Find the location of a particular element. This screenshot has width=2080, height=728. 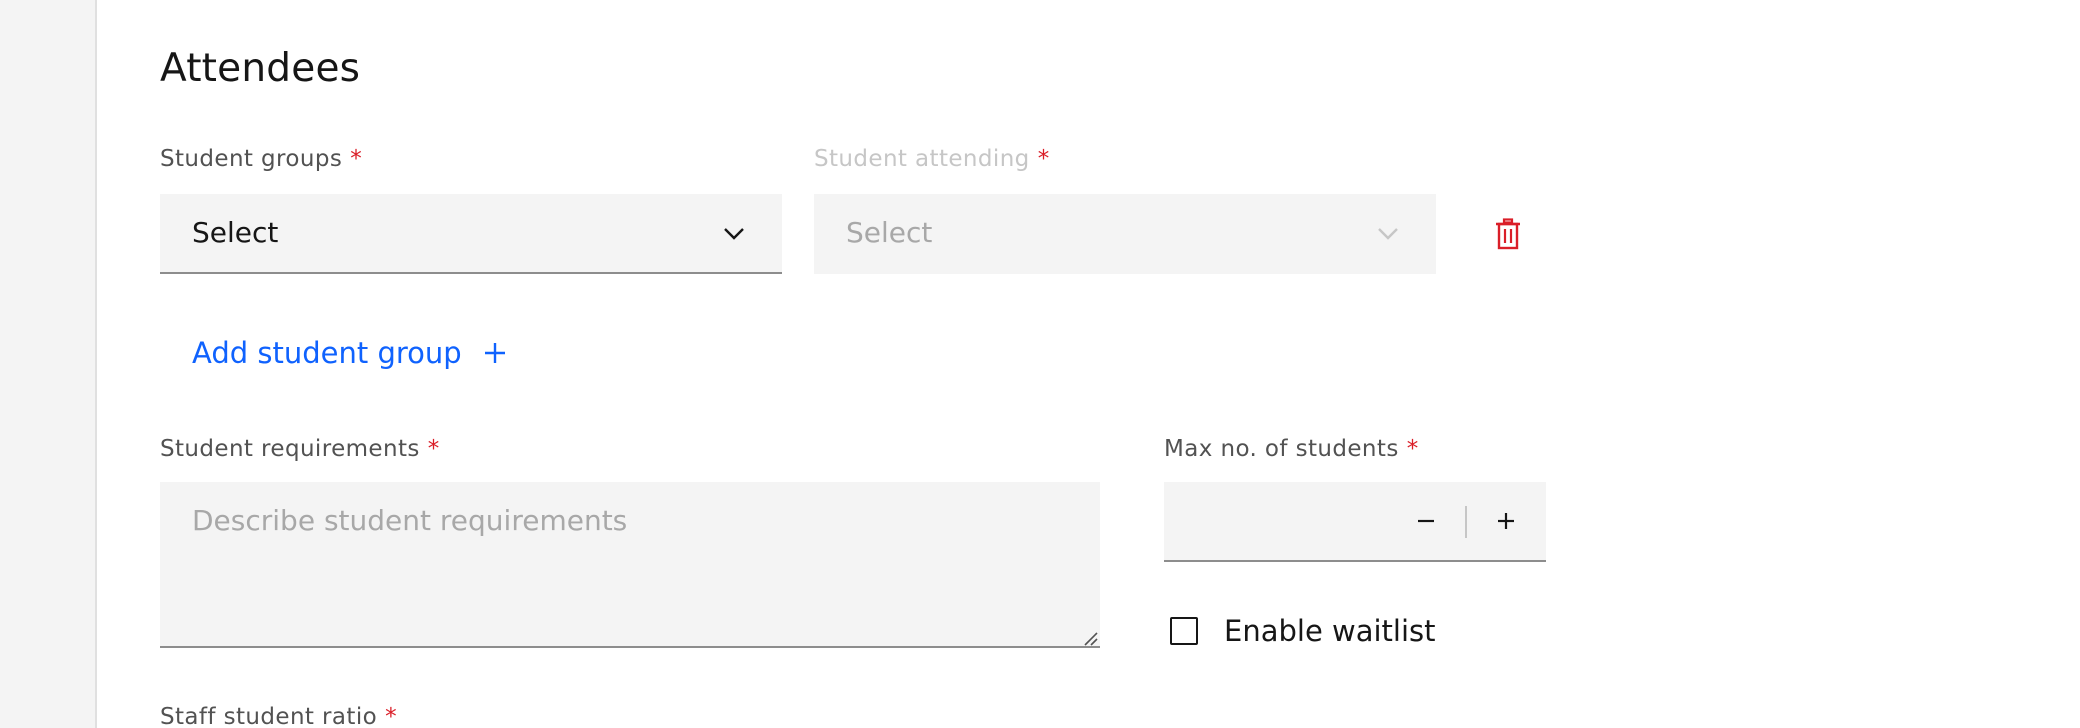

enable-waitlist-label: Enable waitlist is located at coordinates (1330, 631).